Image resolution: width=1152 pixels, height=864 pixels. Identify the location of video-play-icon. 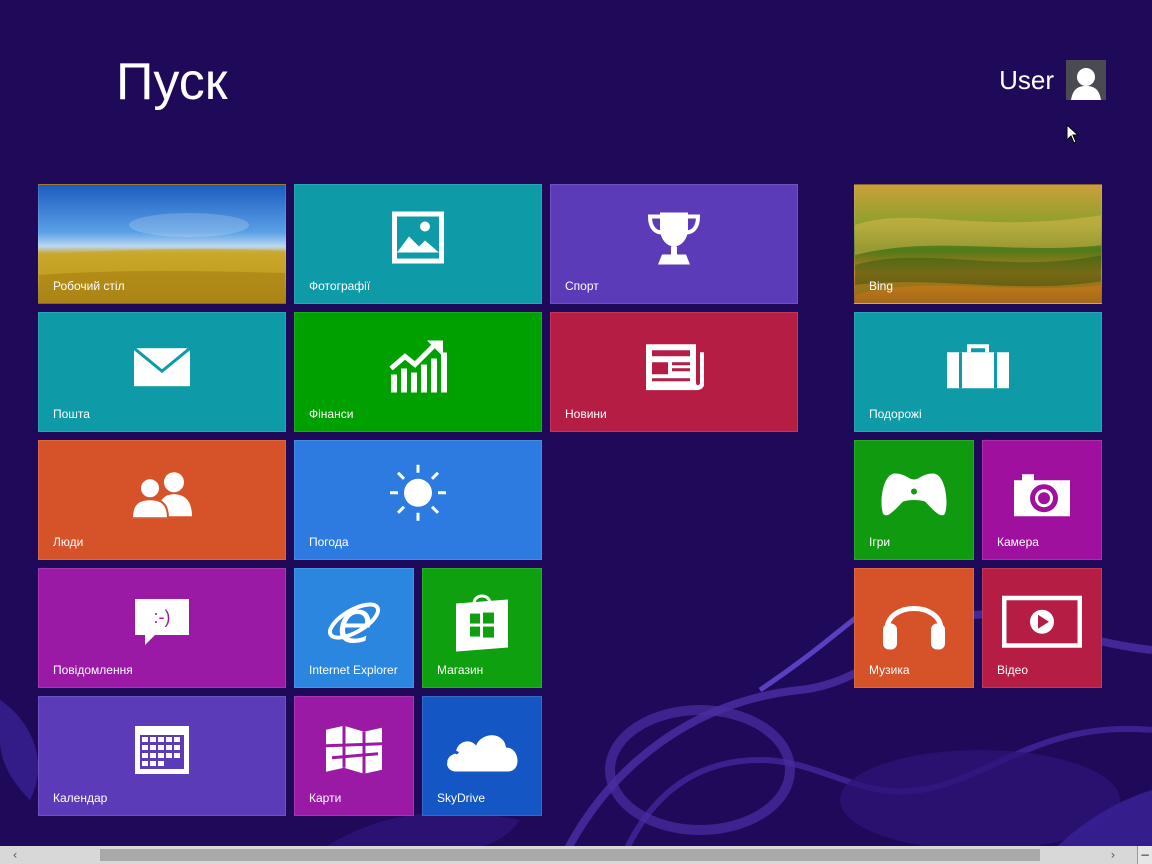
(1042, 621).